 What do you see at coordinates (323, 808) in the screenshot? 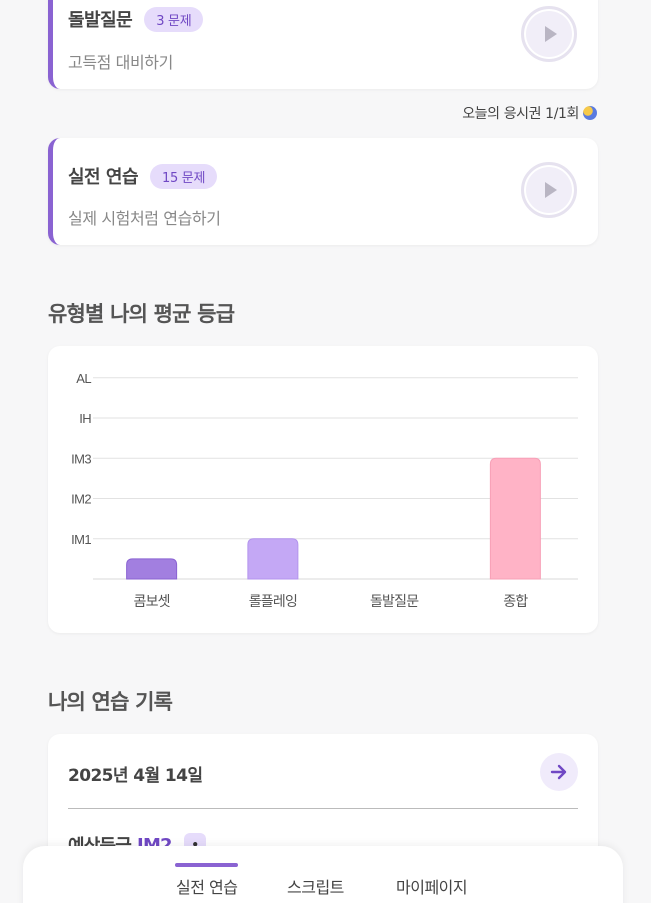
I see `record-divider` at bounding box center [323, 808].